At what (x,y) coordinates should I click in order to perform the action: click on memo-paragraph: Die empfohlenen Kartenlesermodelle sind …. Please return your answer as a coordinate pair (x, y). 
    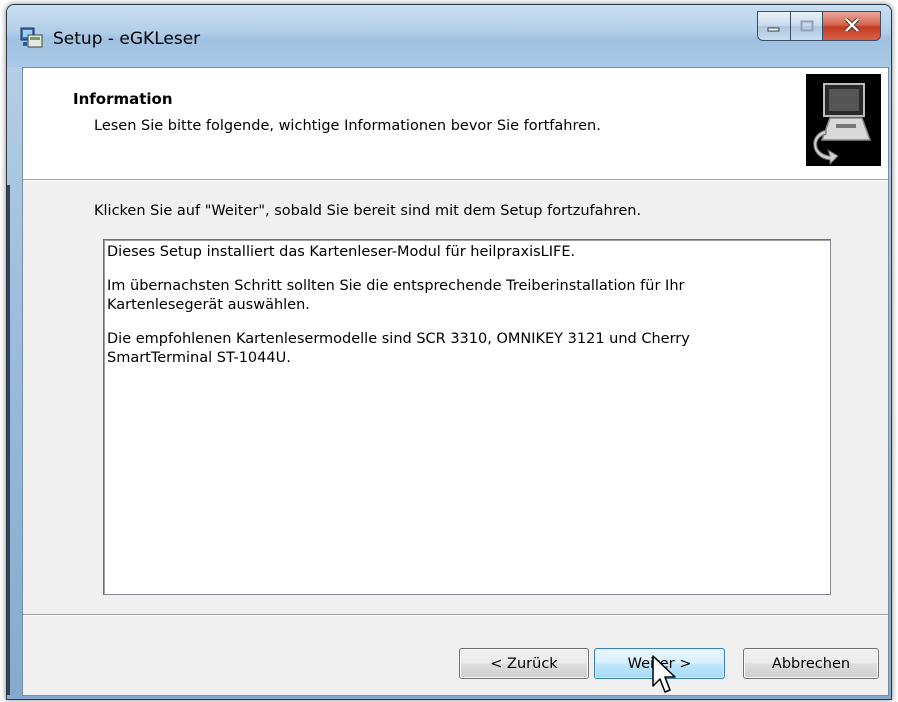
    Looking at the image, I should click on (398, 348).